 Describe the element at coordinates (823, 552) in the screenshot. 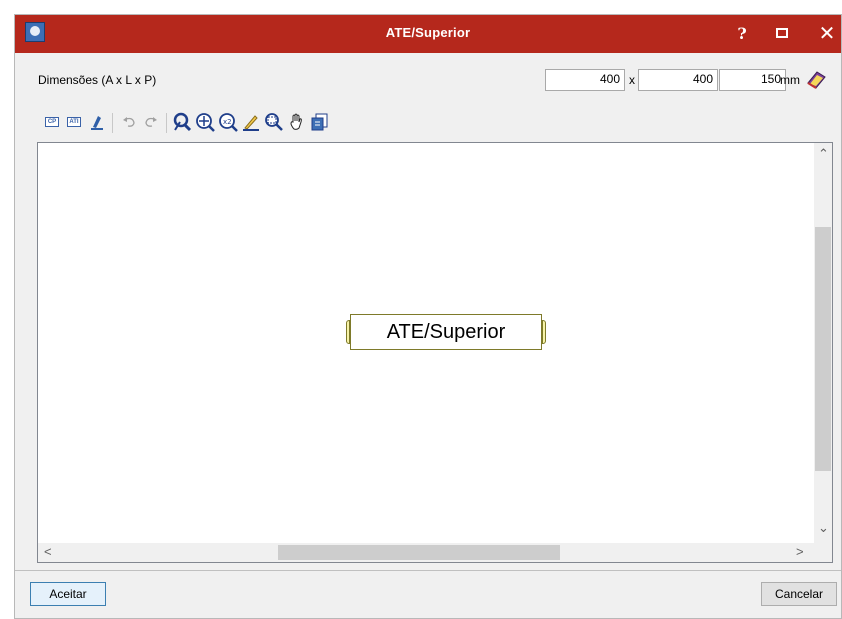

I see `scrollbar-corner` at that location.